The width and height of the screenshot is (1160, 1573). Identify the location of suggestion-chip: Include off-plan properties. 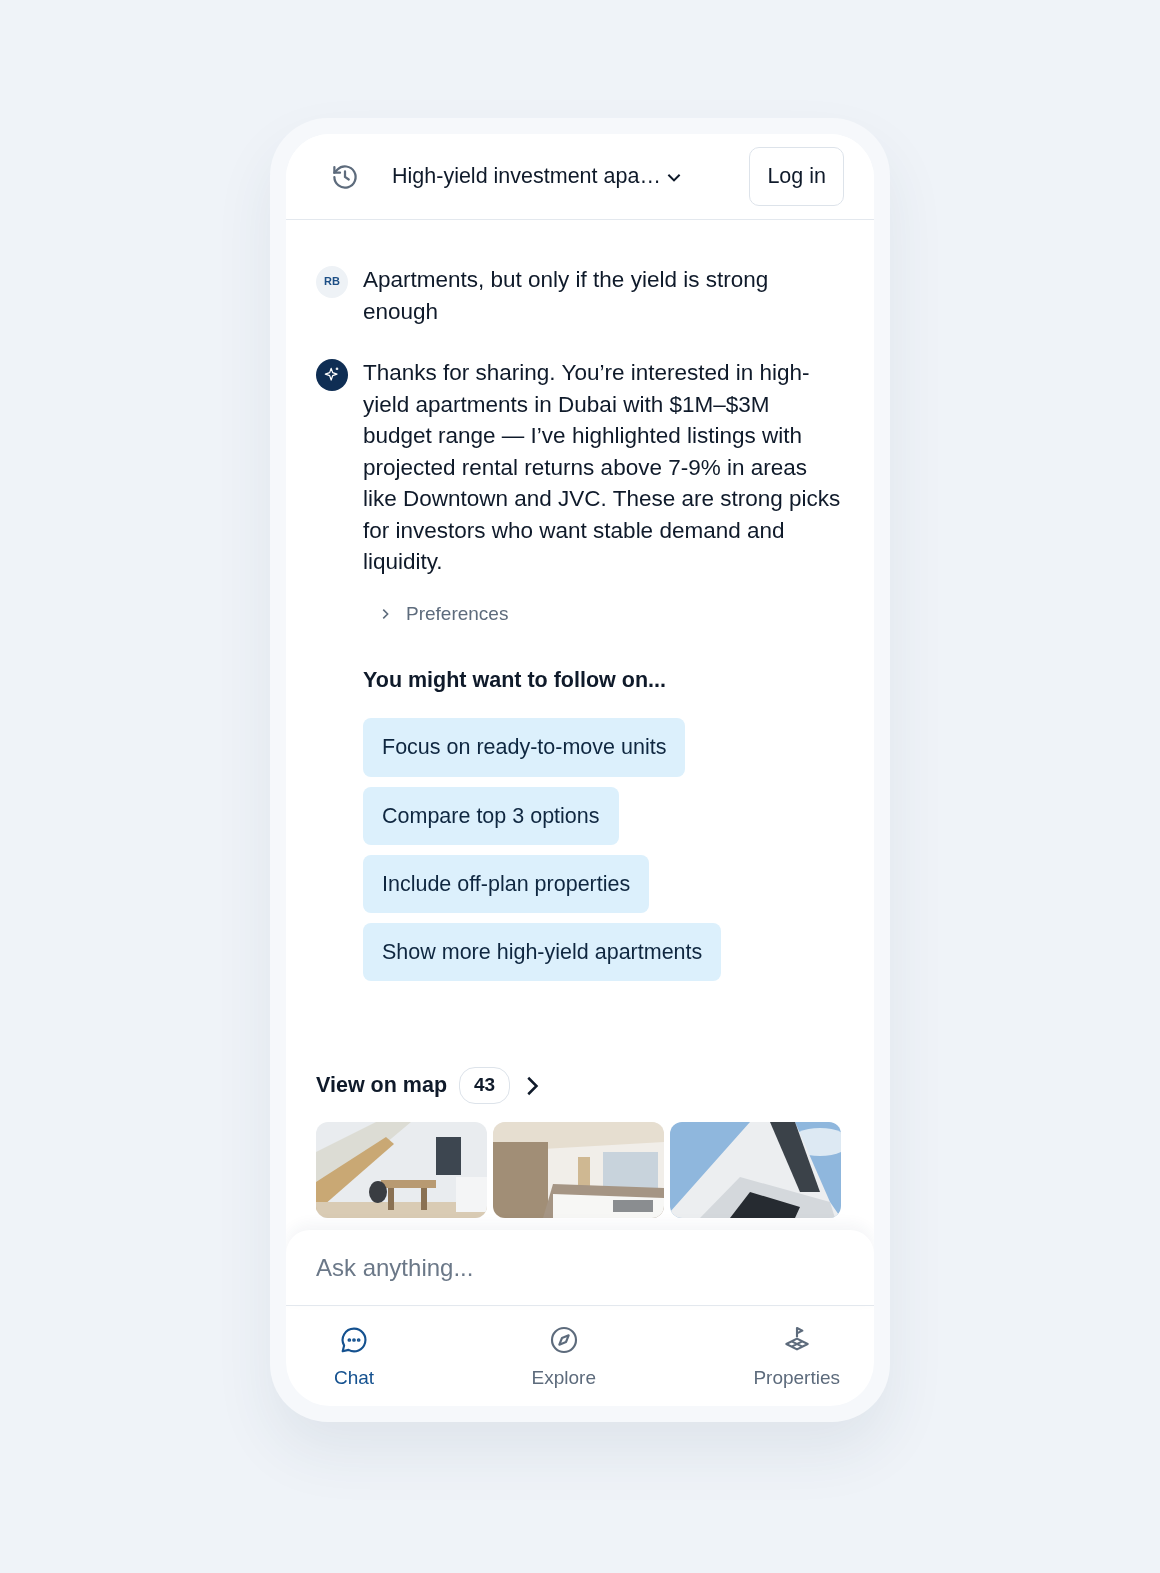
(506, 883).